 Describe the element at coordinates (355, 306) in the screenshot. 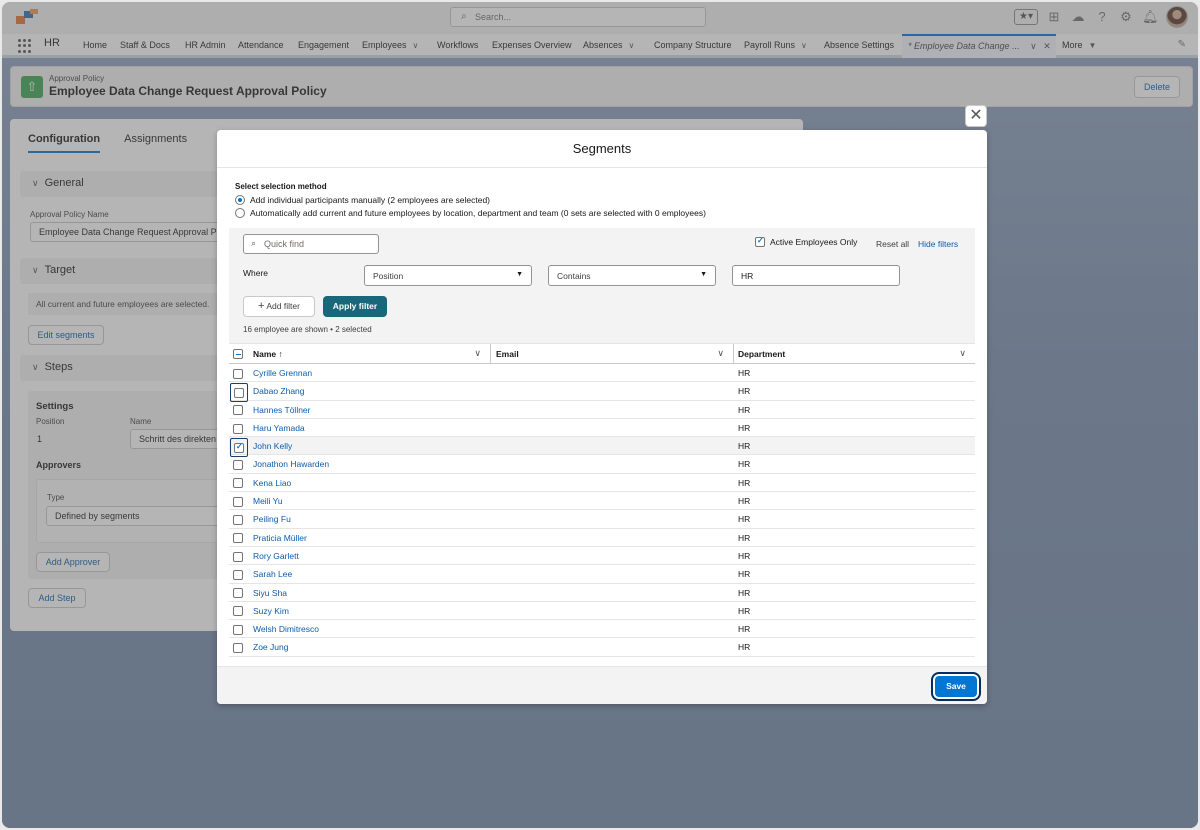

I see `apply-filter-button: Apply filter` at that location.